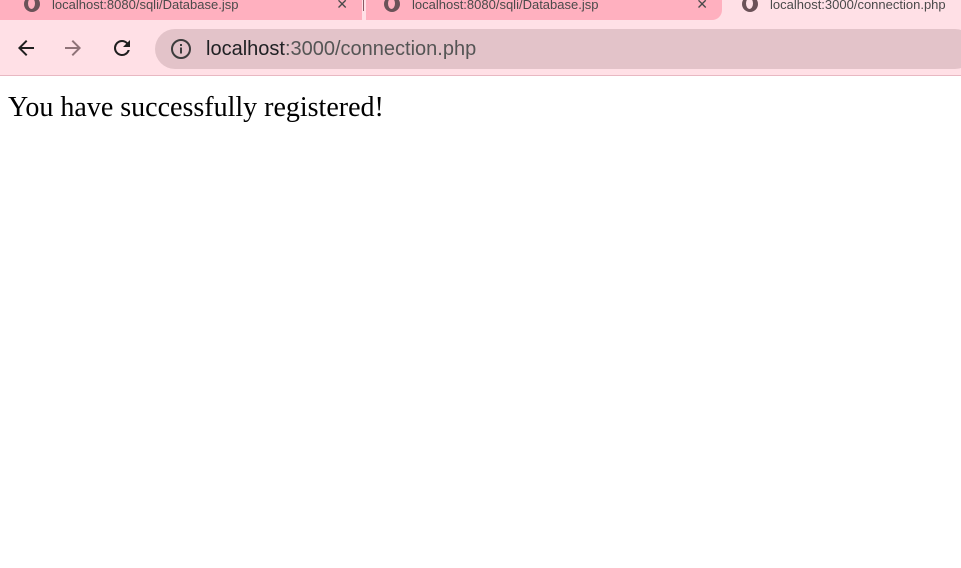 This screenshot has height=568, width=961. I want to click on address-bar: localhost:3000/connection.php, so click(558, 49).